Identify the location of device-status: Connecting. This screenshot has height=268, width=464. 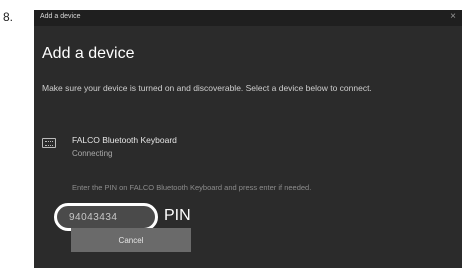
(92, 153).